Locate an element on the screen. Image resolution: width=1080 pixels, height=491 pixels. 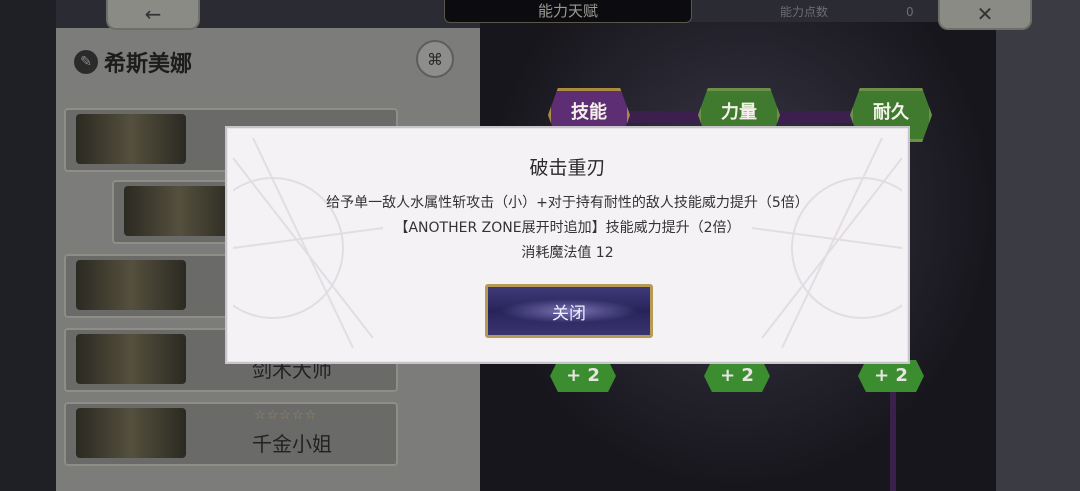
character-name-header: ✎ 希斯美娜 is located at coordinates (133, 62).